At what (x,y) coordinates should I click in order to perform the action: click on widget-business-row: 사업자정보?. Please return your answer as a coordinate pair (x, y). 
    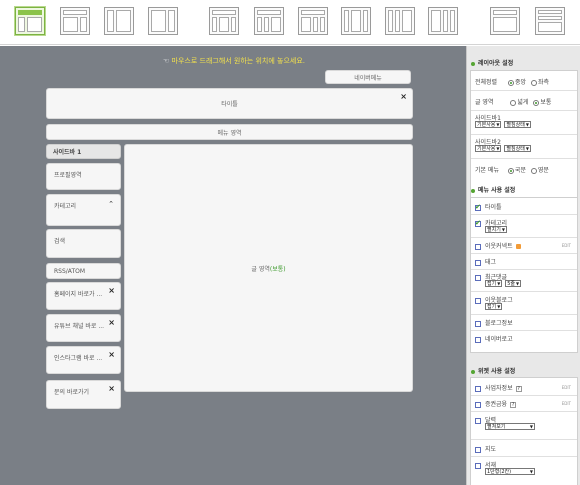
    Looking at the image, I should click on (498, 387).